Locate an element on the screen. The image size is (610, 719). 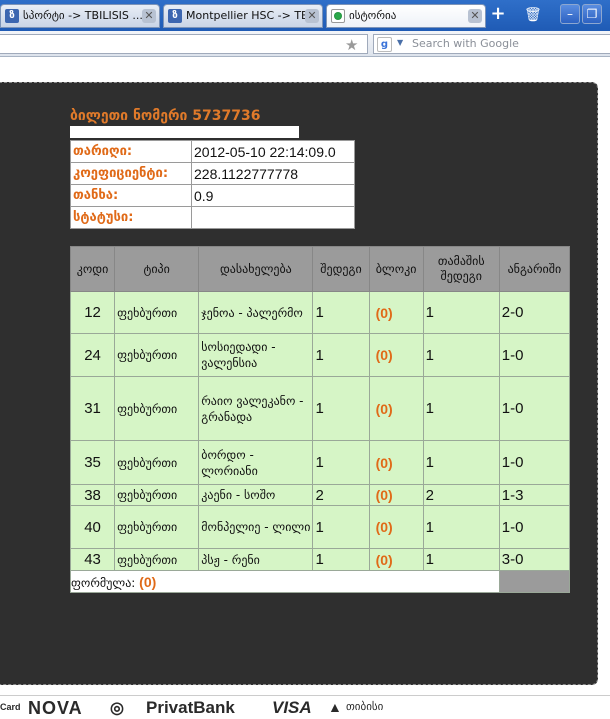
tab-sport: ზ სპორტი -> TBILISIS ... ✕ is located at coordinates (80, 16).